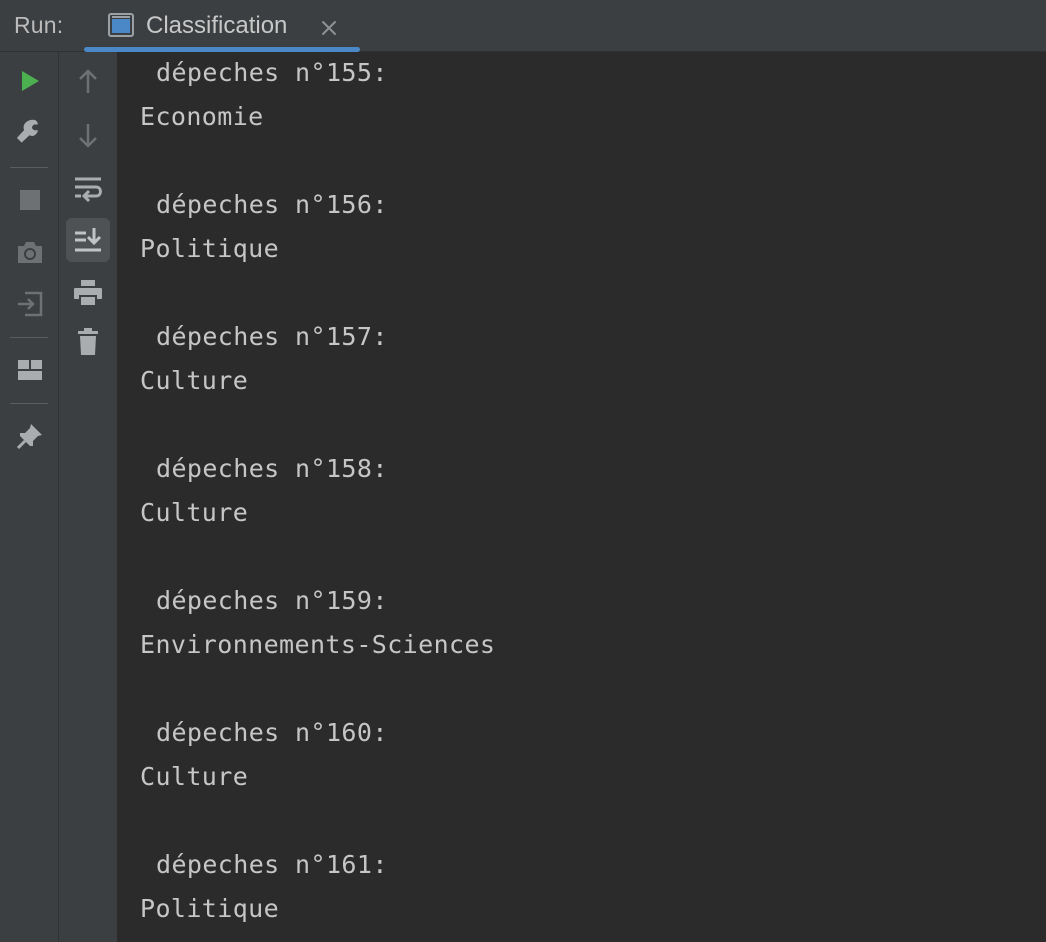 This screenshot has width=1046, height=942. I want to click on tab-classification: Classification, so click(222, 26).